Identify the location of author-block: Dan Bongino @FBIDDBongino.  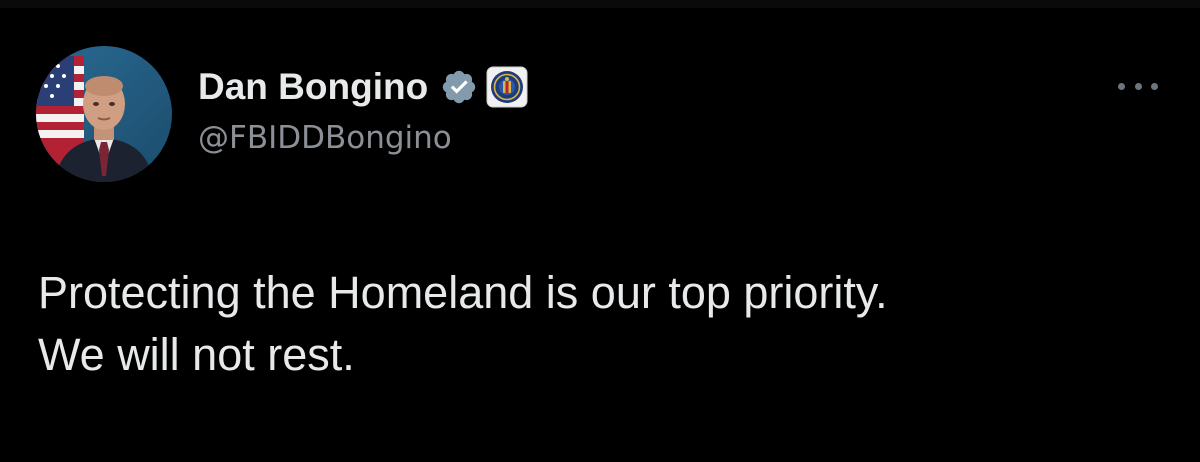
(363, 108).